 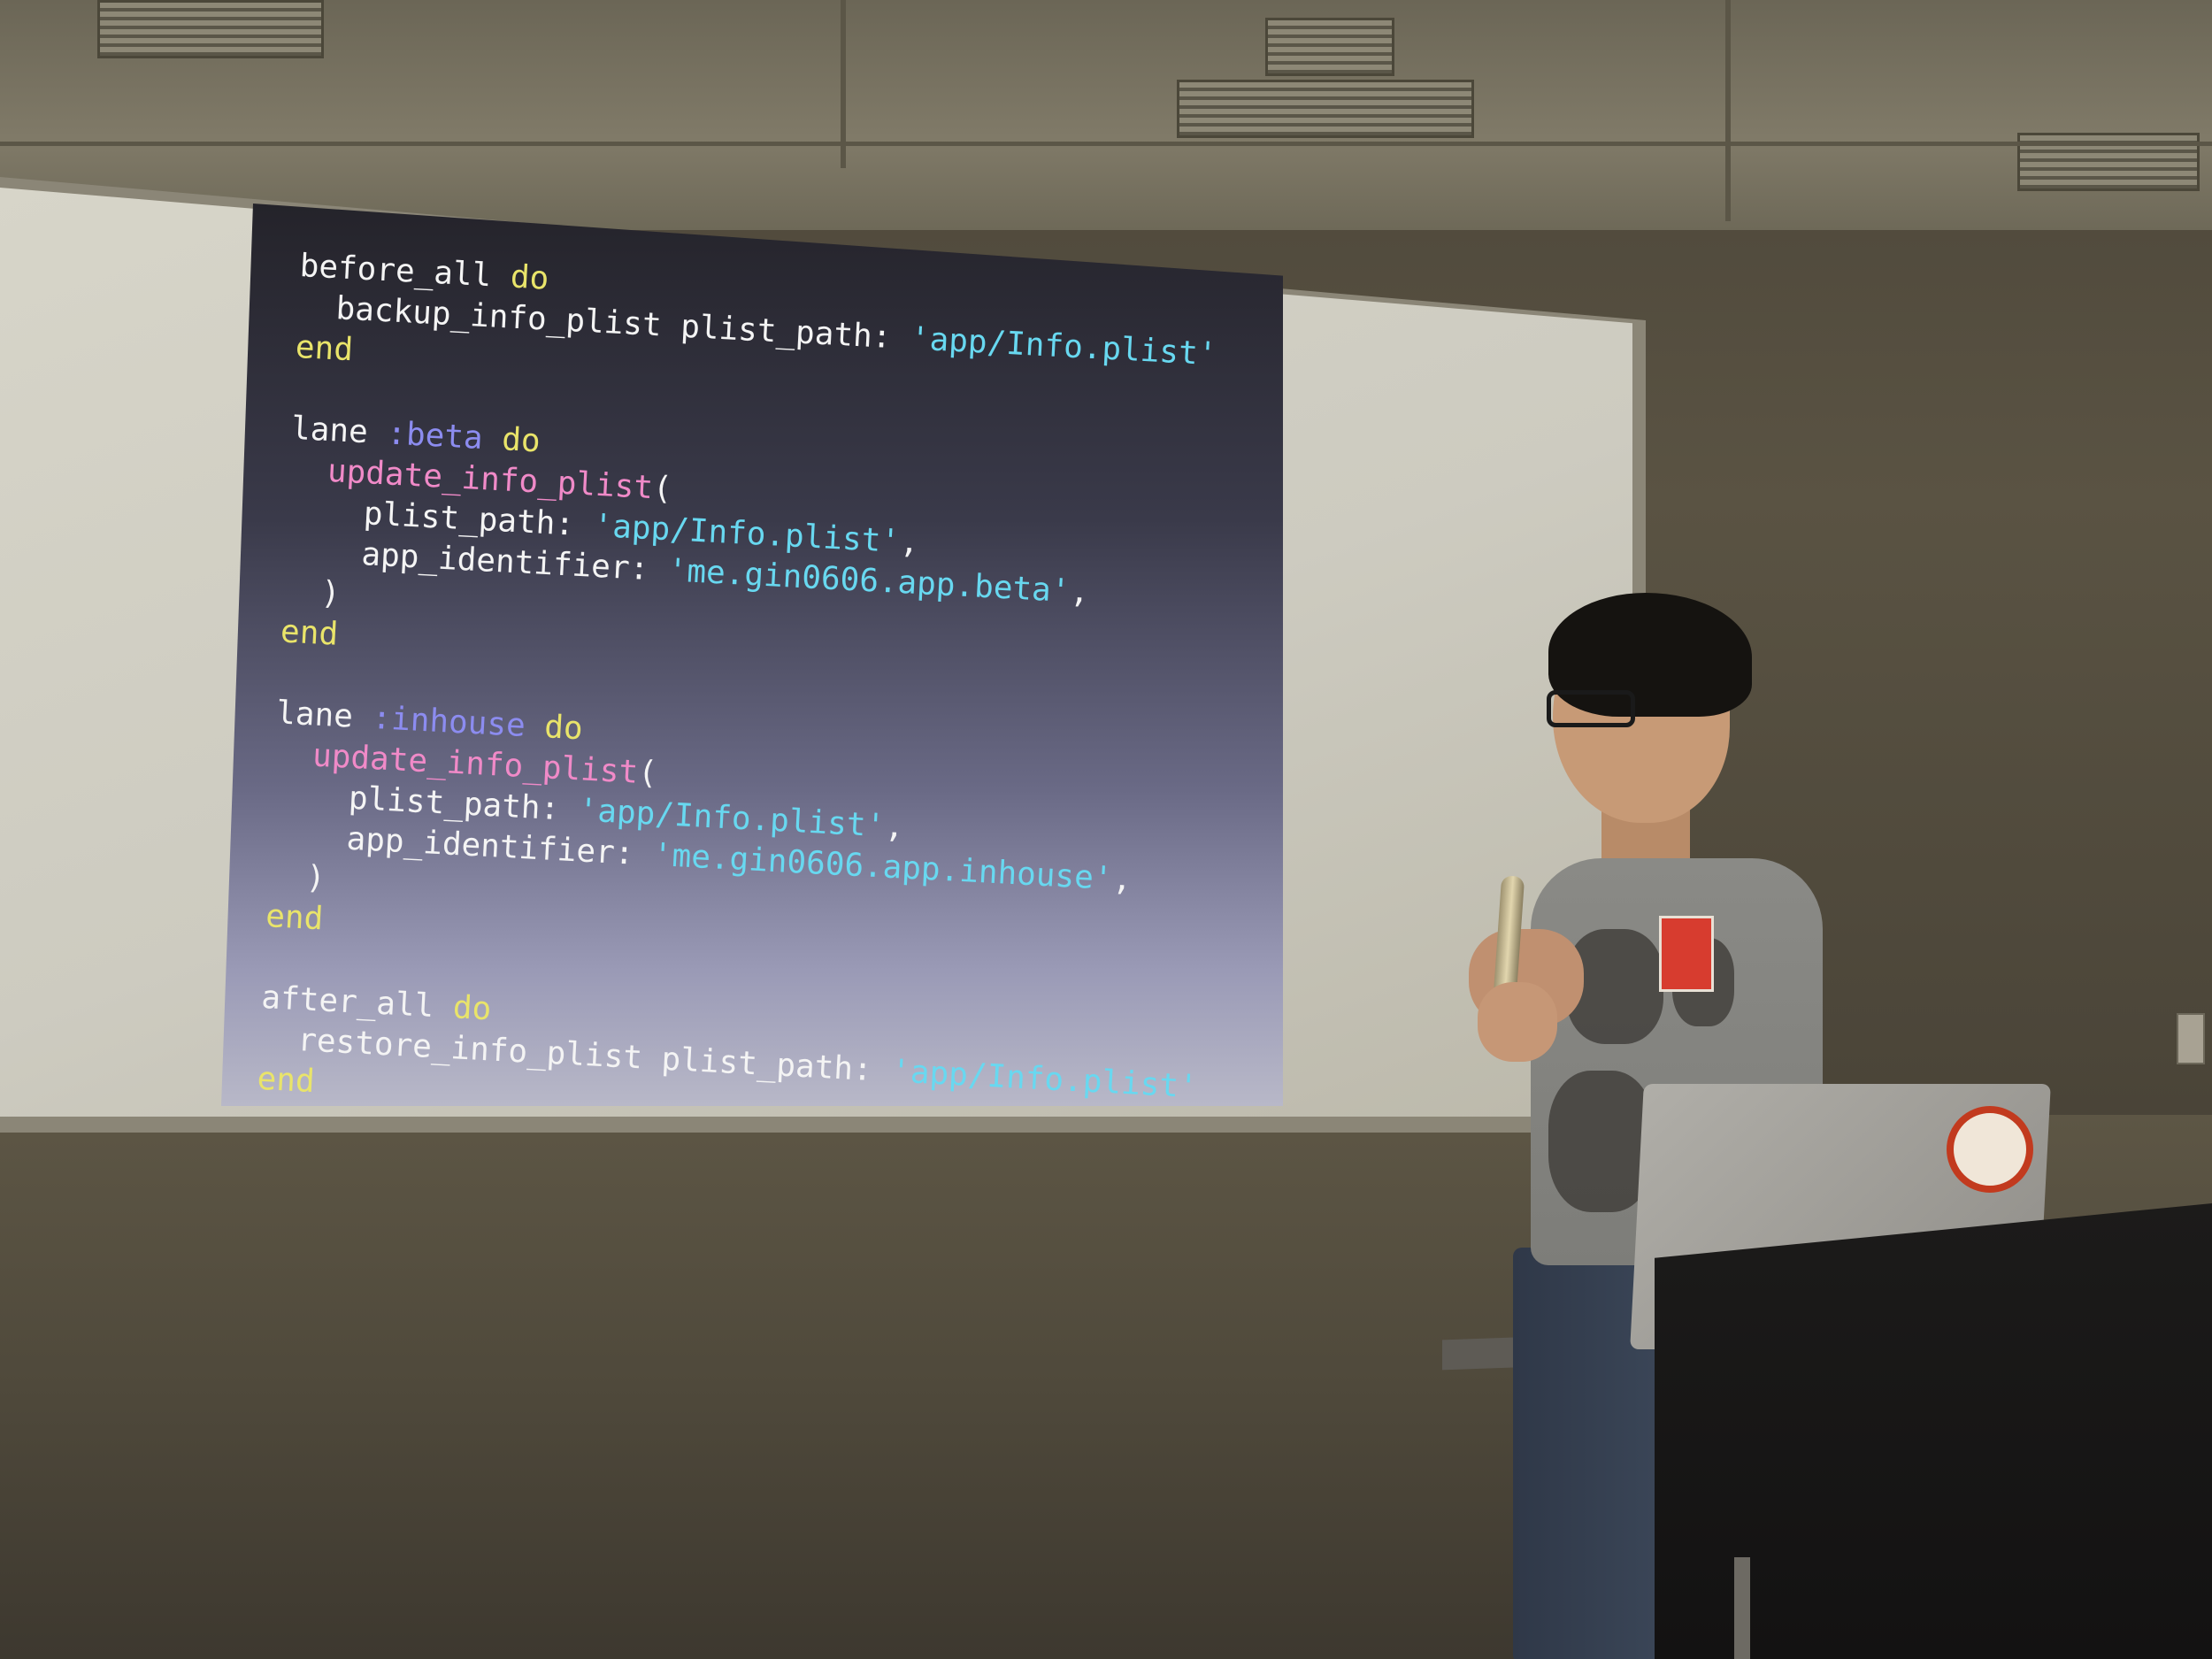 I want to click on presenter-hand, so click(x=1518, y=1022).